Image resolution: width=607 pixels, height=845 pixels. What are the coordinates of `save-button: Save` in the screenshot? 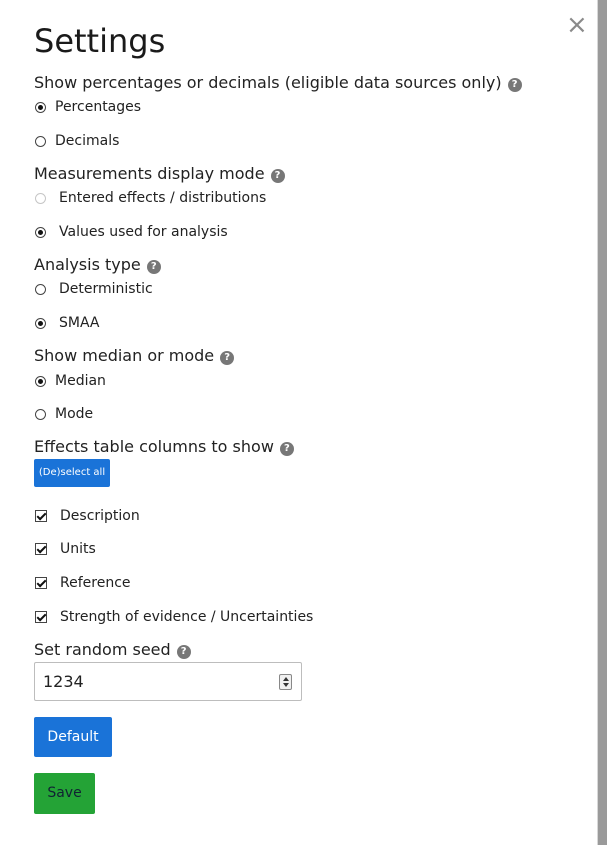 It's located at (64, 793).